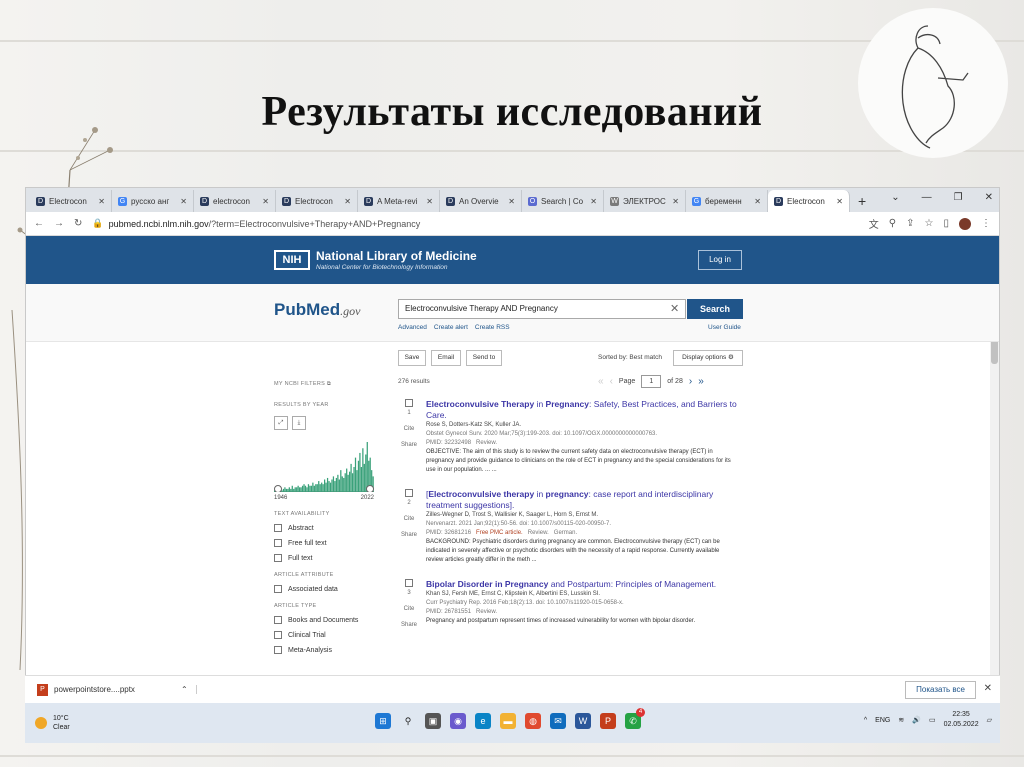 This screenshot has width=1024, height=767. What do you see at coordinates (965, 223) in the screenshot?
I see `profile-avatar` at bounding box center [965, 223].